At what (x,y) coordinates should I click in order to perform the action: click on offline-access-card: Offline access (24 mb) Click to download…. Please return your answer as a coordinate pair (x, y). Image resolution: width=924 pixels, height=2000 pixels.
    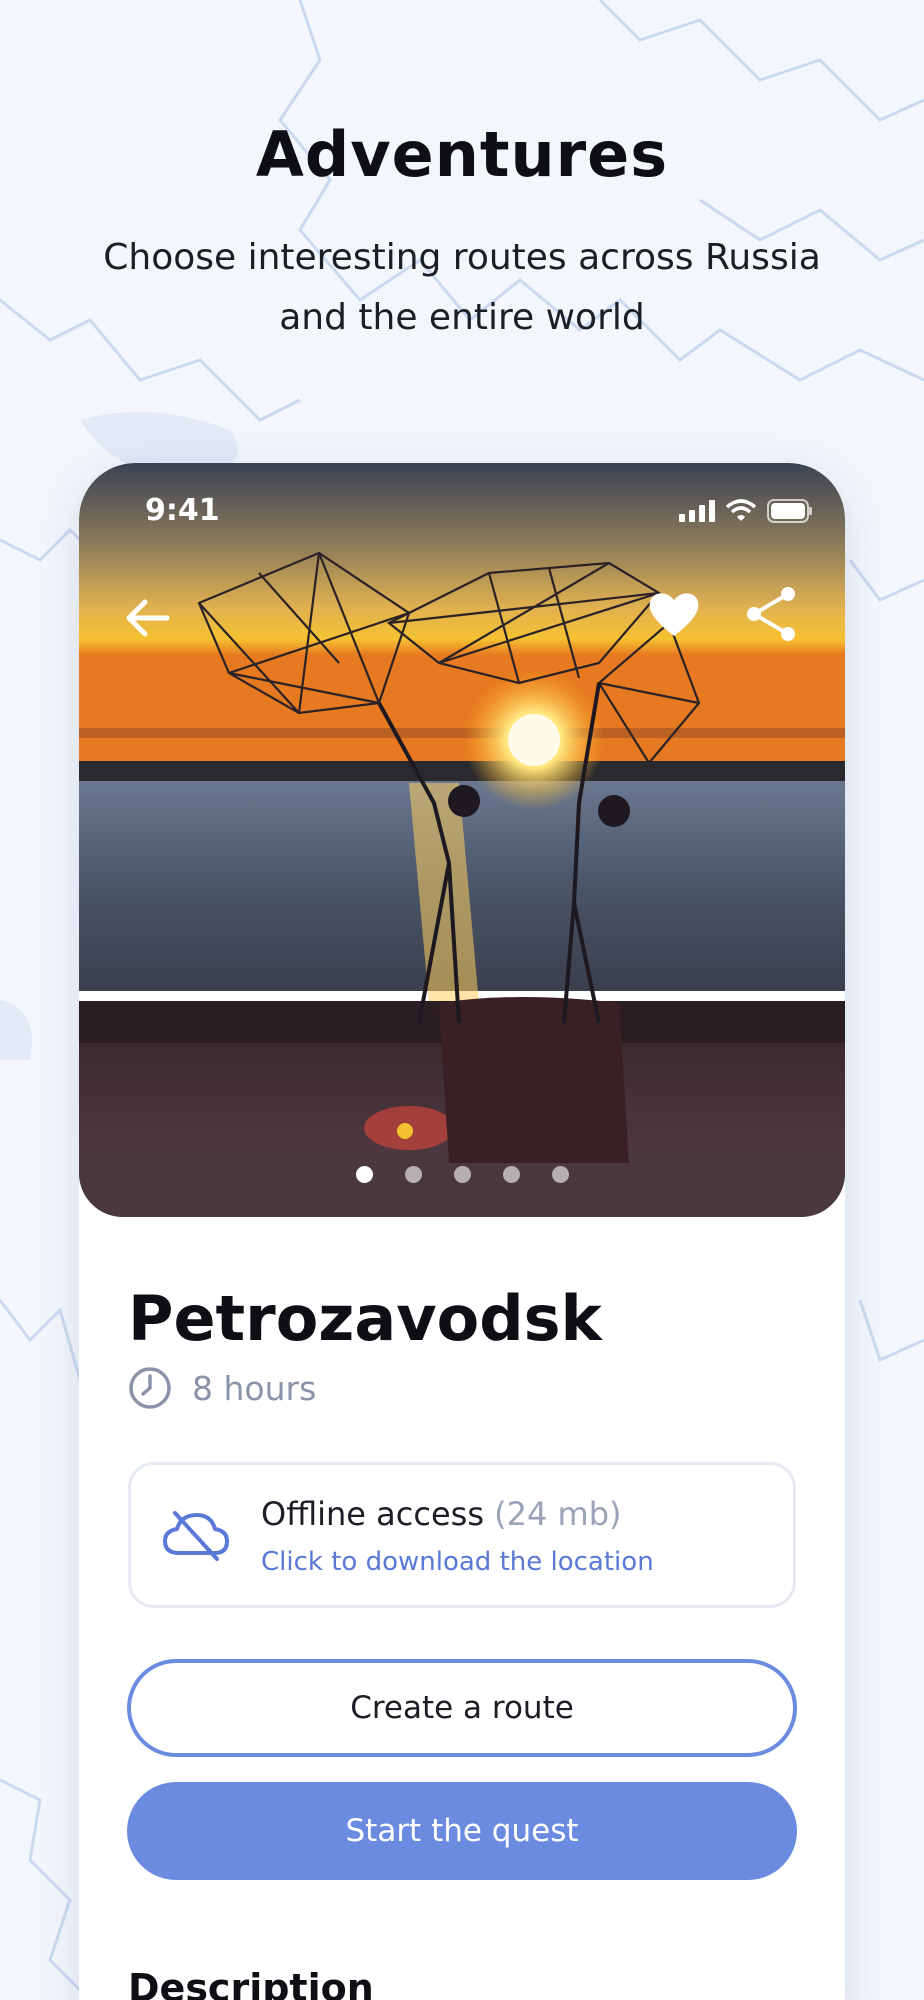
    Looking at the image, I should click on (462, 1535).